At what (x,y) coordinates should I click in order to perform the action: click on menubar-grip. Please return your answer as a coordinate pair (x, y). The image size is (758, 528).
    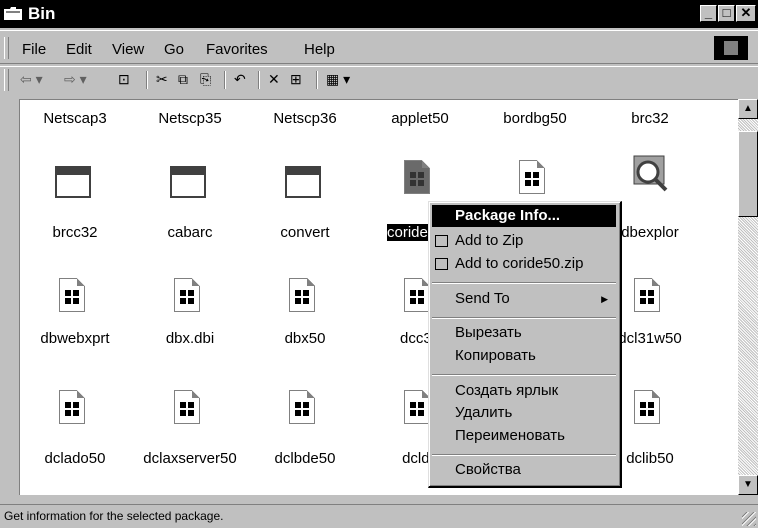
    Looking at the image, I should click on (6, 48).